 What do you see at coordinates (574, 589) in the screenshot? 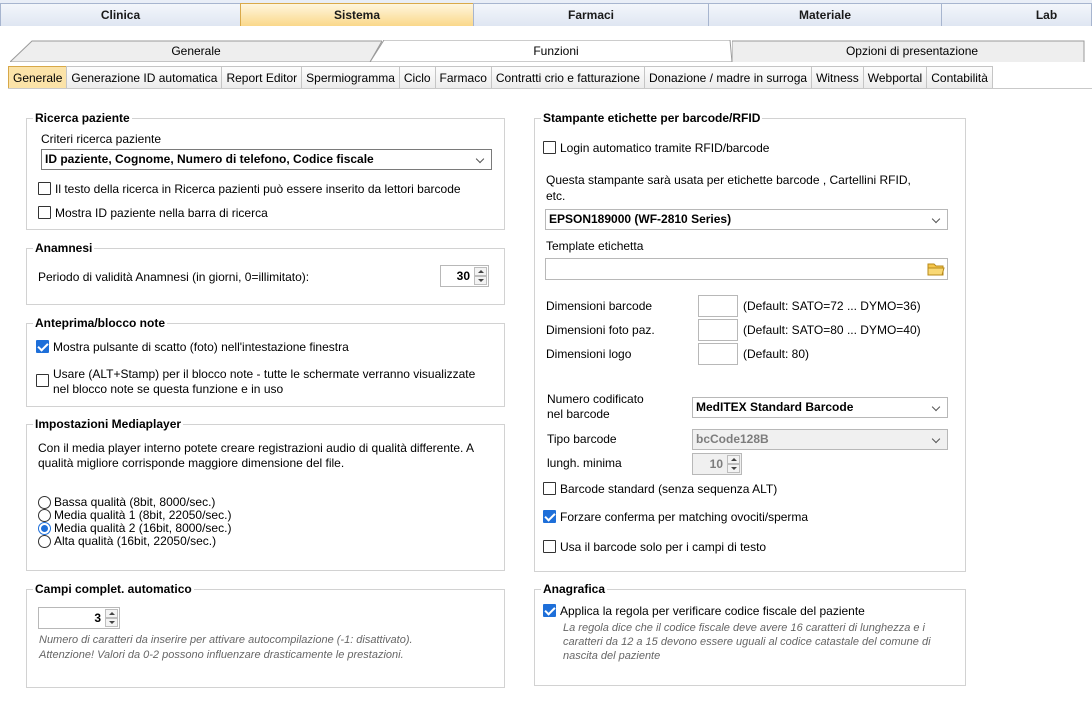
I see `group-title: Anagrafica` at bounding box center [574, 589].